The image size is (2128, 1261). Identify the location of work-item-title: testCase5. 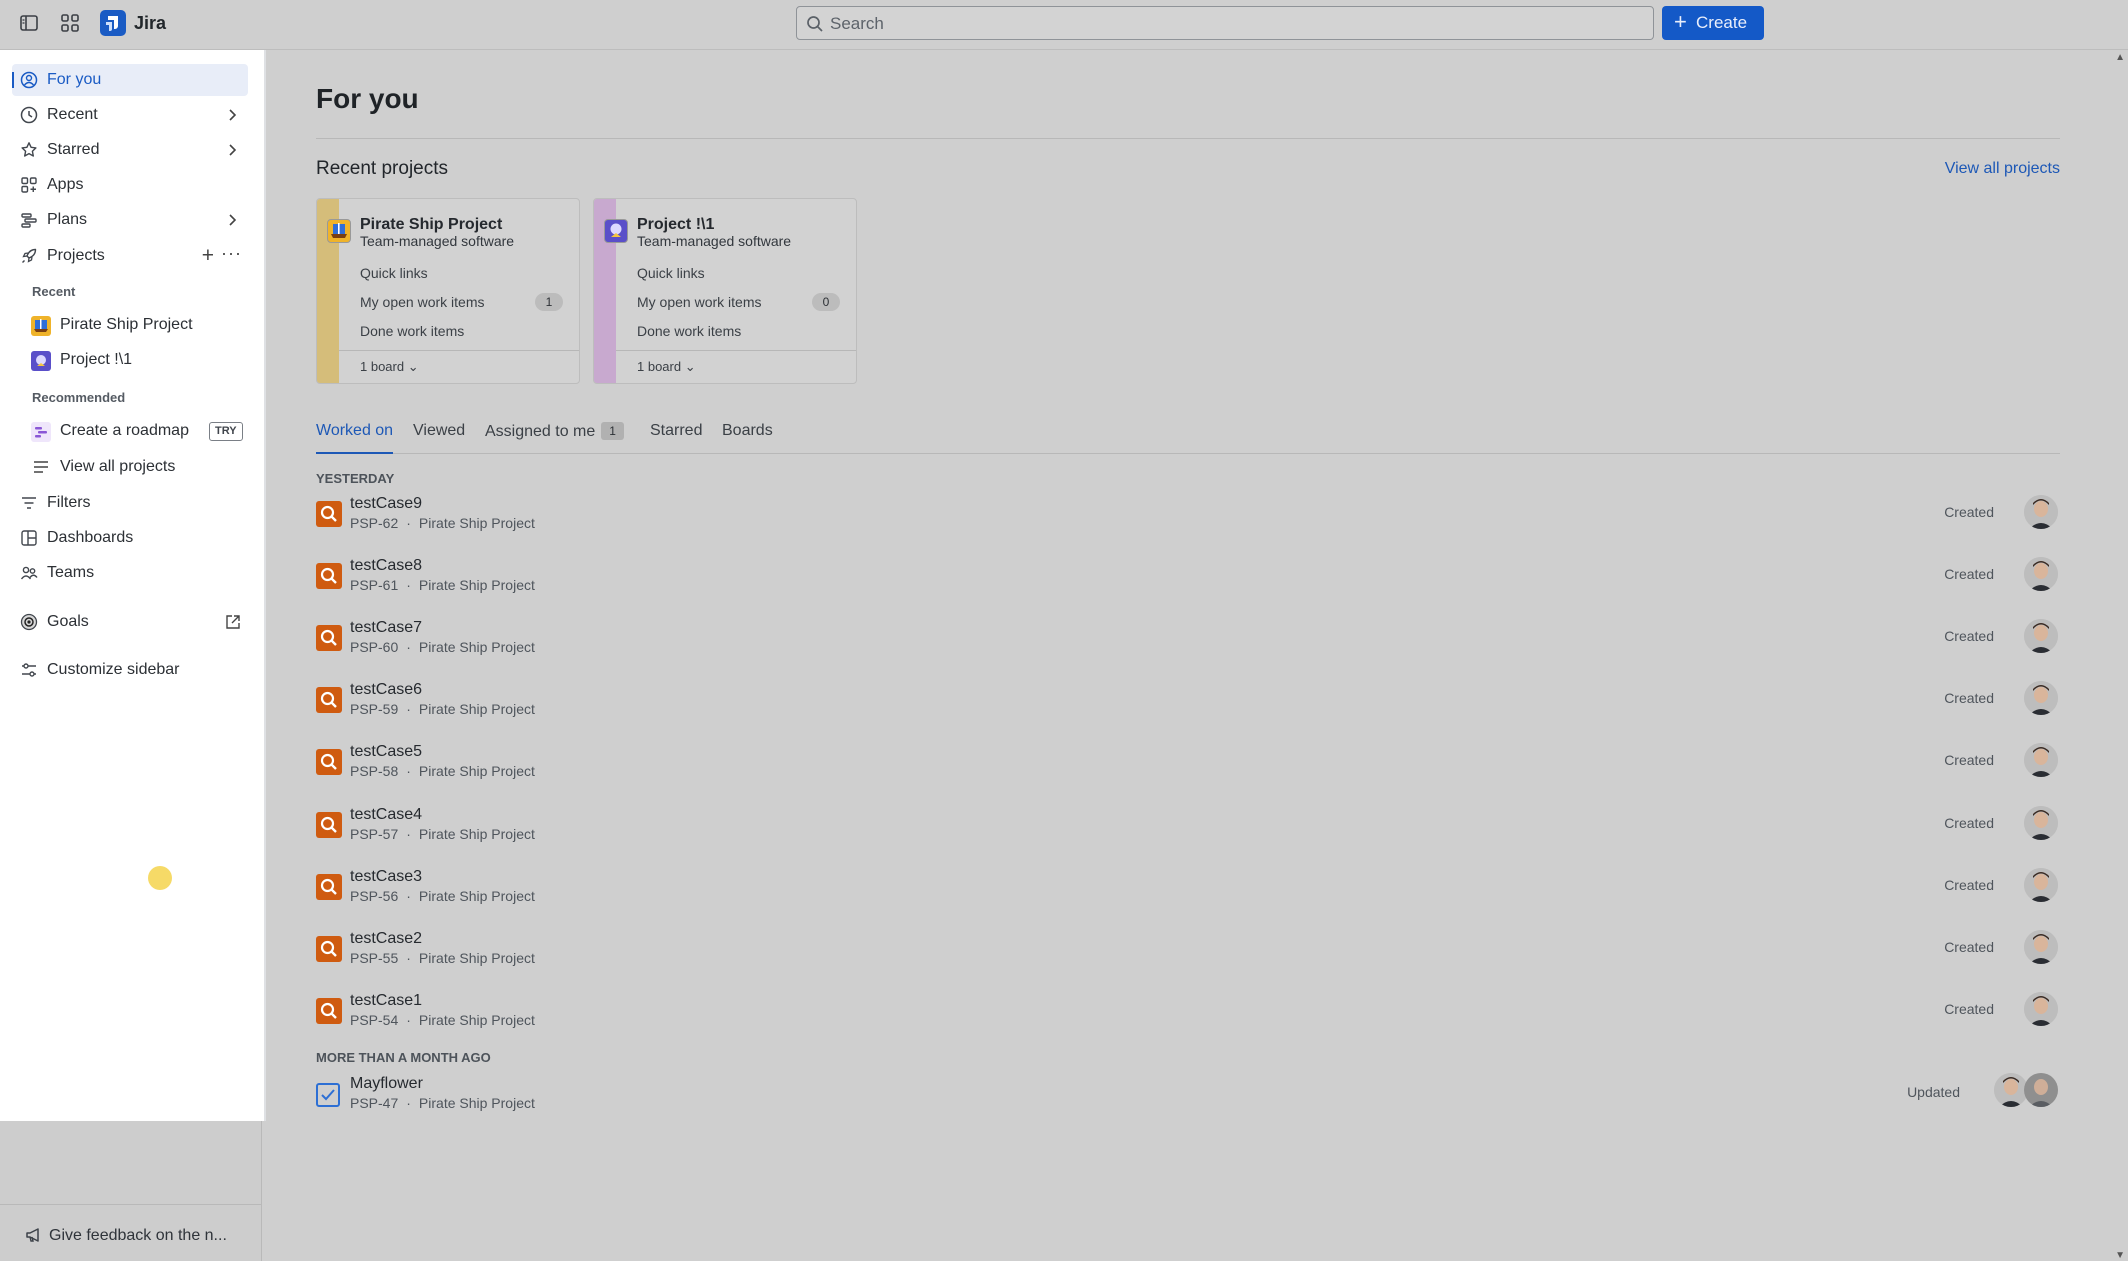
(386, 752).